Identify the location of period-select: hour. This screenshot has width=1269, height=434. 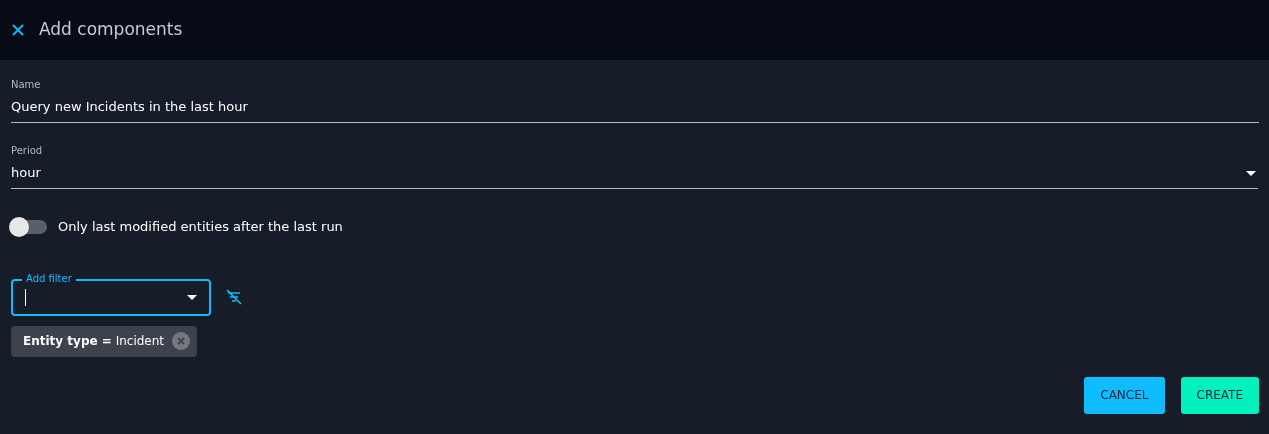
(634, 173).